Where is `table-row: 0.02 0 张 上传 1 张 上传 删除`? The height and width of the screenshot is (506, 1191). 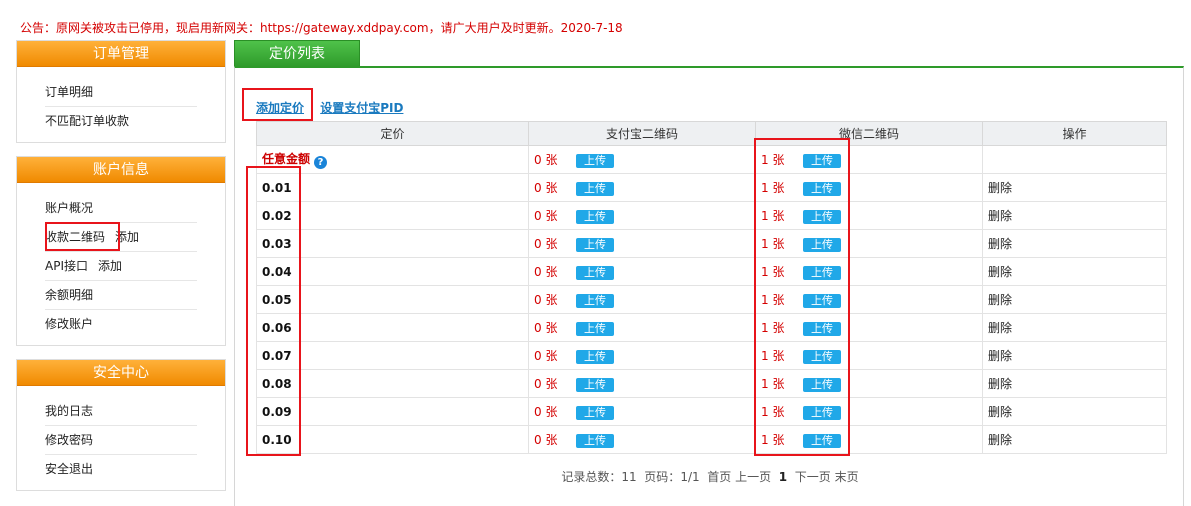 table-row: 0.02 0 张 上传 1 张 上传 删除 is located at coordinates (711, 215).